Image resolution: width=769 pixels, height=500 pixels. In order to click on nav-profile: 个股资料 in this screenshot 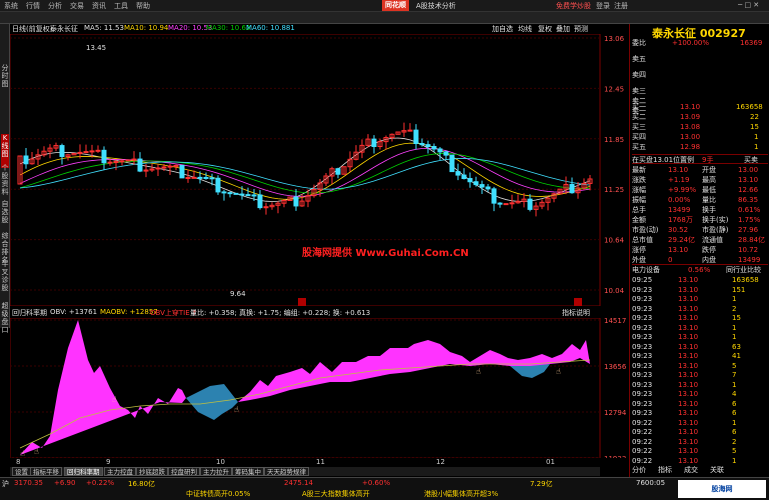, I will do `click(5, 181)`.